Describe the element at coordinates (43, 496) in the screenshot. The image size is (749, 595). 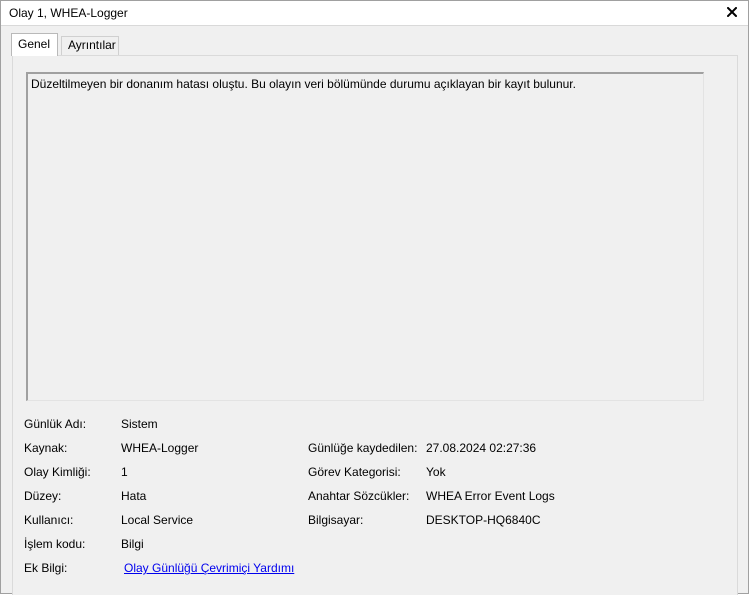
I see `level-label: Düzey:` at that location.